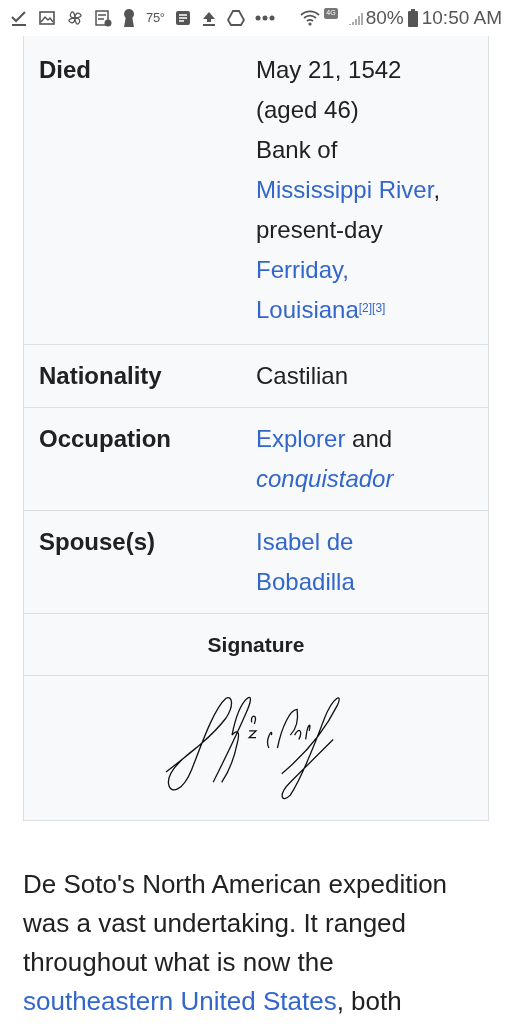  I want to click on checkmark-icon, so click(19, 18).